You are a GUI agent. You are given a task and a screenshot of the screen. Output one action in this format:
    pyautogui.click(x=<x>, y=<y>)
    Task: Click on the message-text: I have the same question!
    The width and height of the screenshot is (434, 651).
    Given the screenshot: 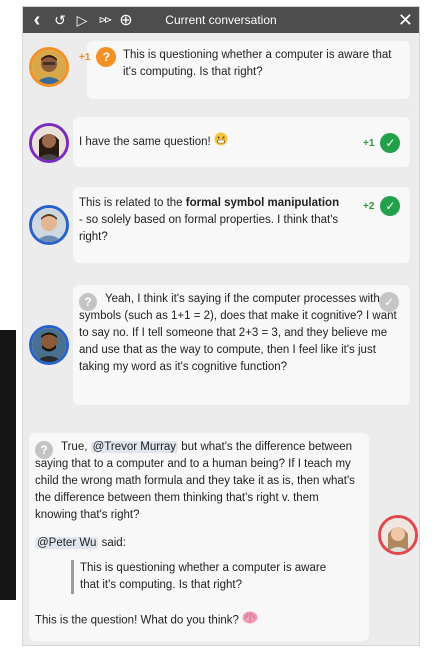 What is the action you would take?
    pyautogui.click(x=145, y=142)
    